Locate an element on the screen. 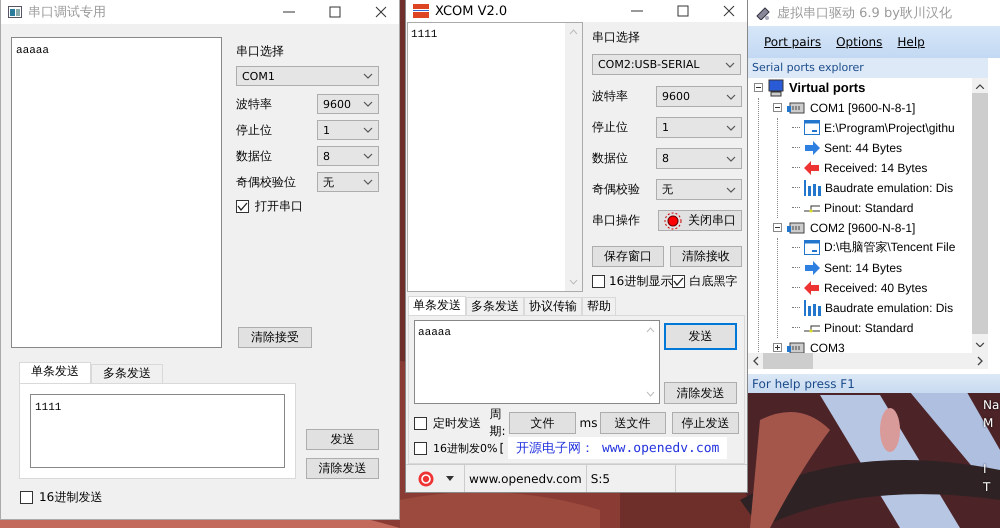 The image size is (1000, 528). left-arrow-icon is located at coordinates (812, 287).